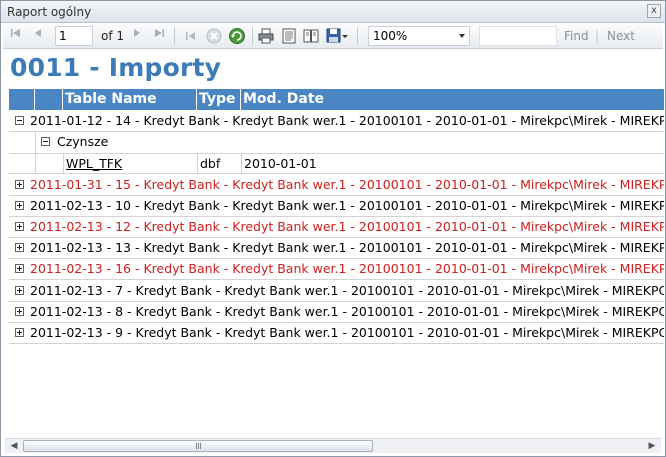 The height and width of the screenshot is (457, 666). I want to click on subgroup-row: Czynsze, so click(336, 143).